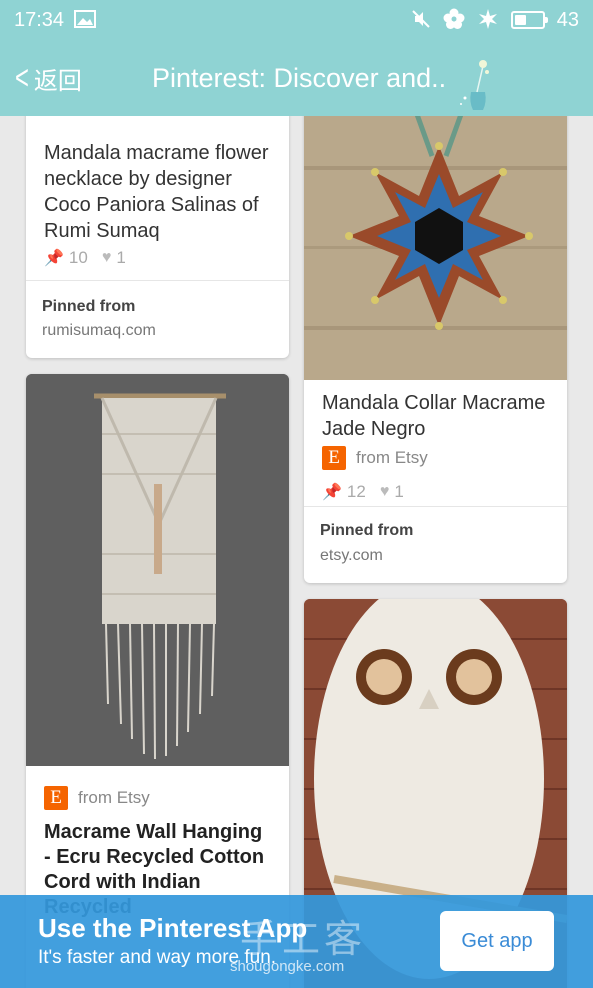 The height and width of the screenshot is (988, 593). Describe the element at coordinates (85, 20) in the screenshot. I see `image-icon` at that location.